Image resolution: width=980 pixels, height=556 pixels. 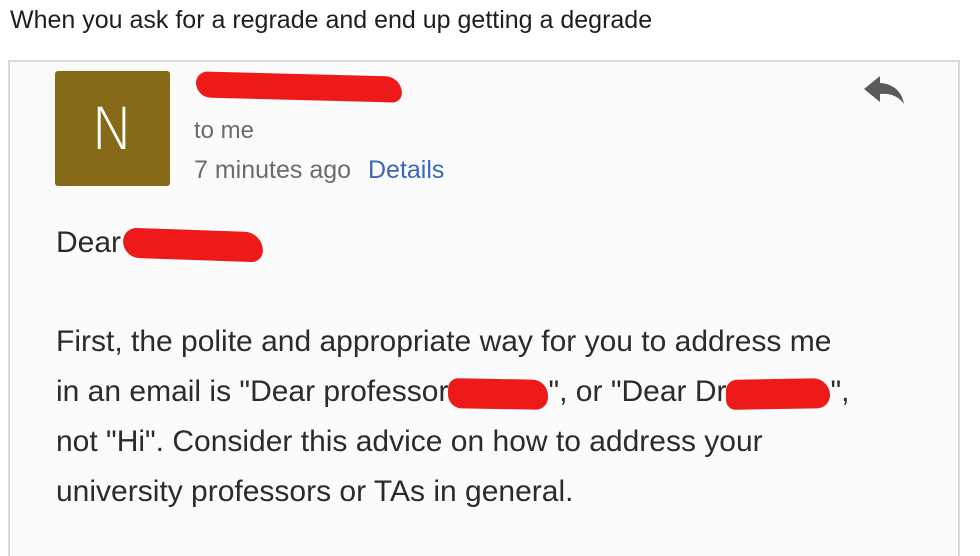 I want to click on email-body-line-4: university professors or TAs in general., so click(x=315, y=491).